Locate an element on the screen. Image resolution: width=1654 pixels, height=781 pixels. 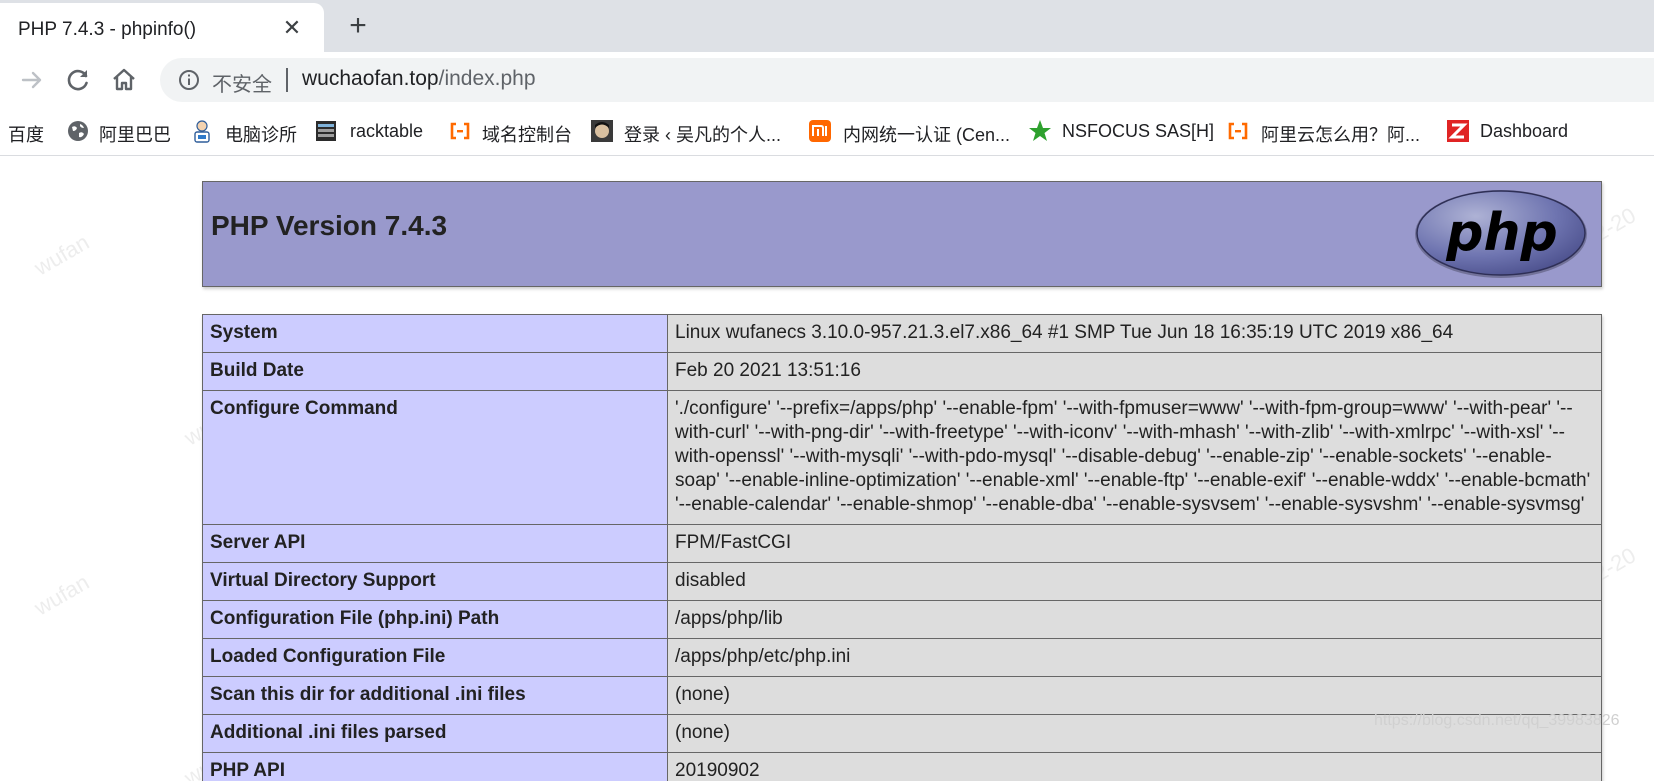
bookmark-label: racktable is located at coordinates (387, 131).